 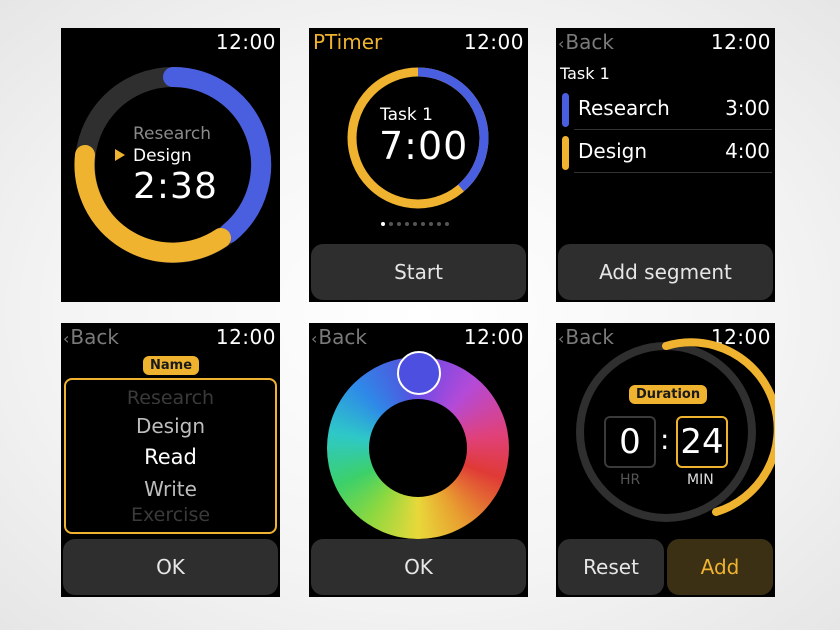 I want to click on previous-segment-label: Research, so click(x=172, y=134).